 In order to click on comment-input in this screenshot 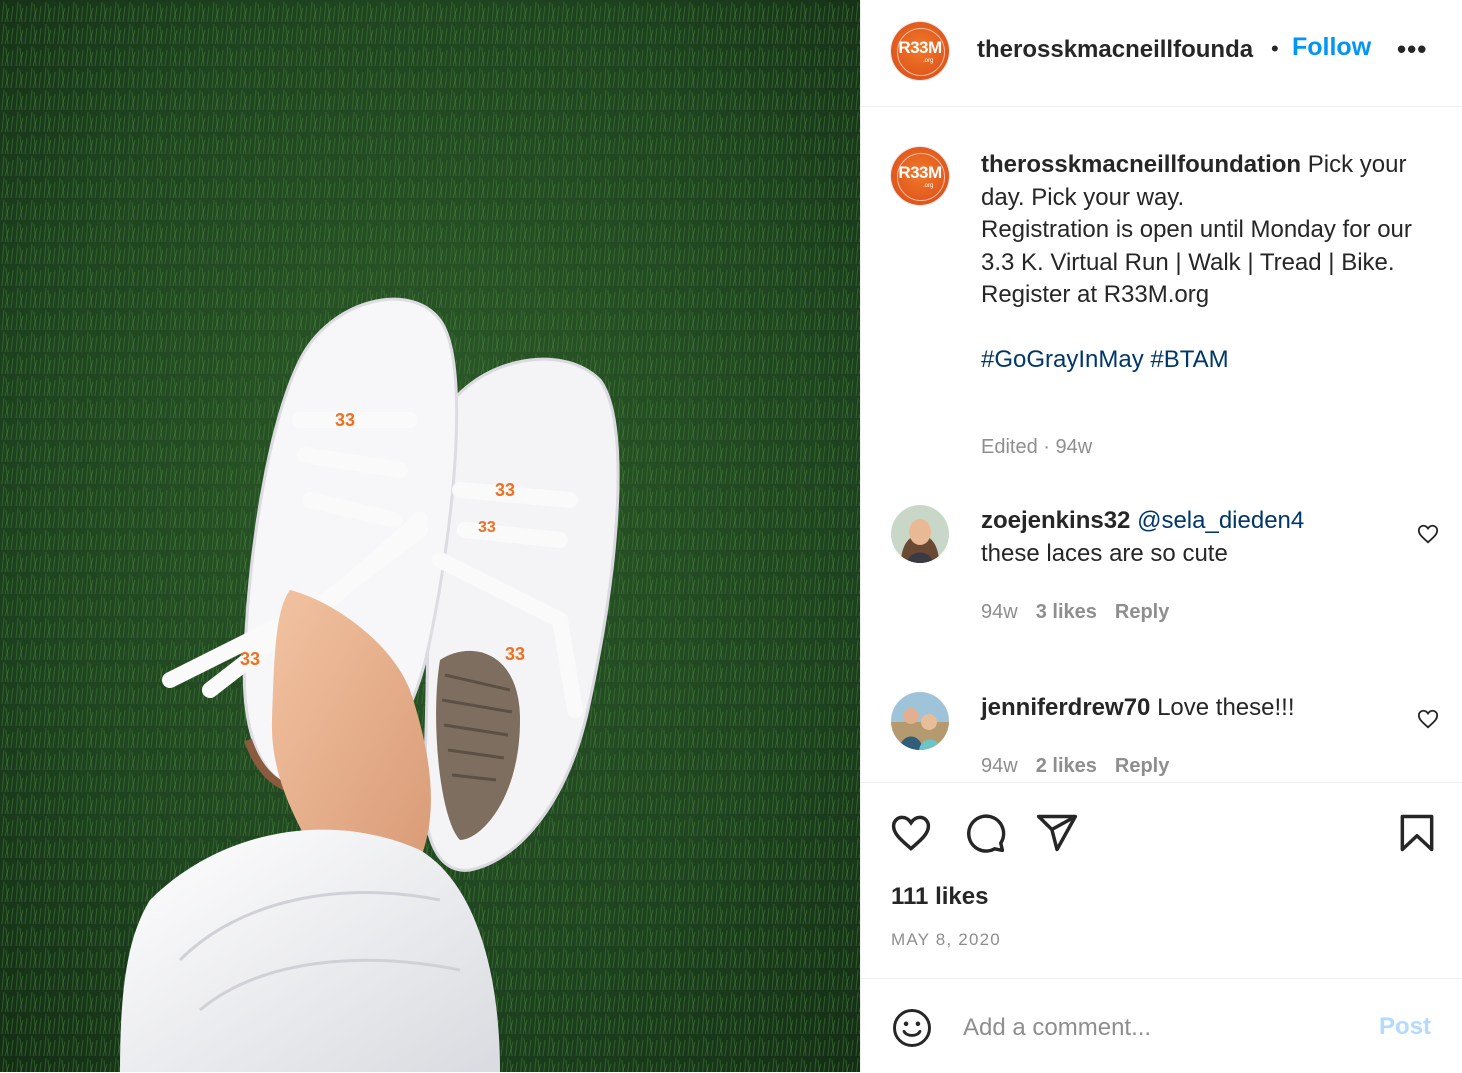, I will do `click(1163, 1028)`.